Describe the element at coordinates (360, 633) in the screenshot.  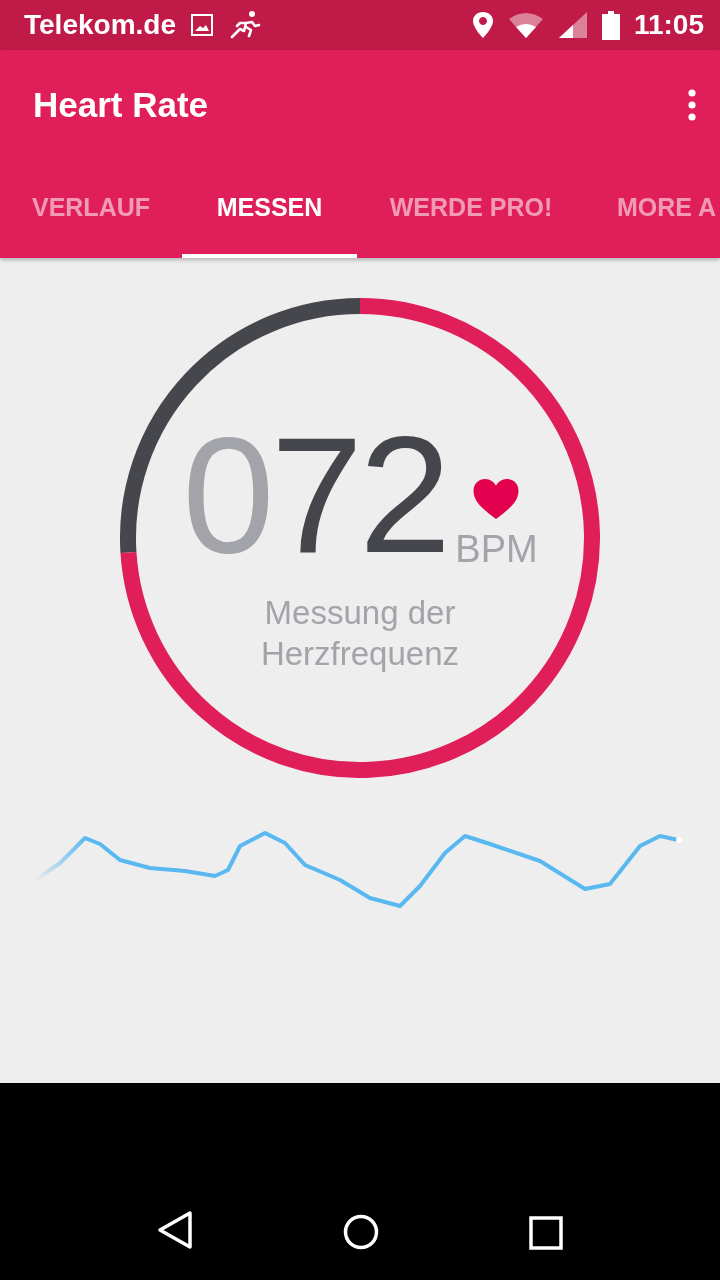
I see `measurement-caption: Messung der Herzfrequenz` at that location.